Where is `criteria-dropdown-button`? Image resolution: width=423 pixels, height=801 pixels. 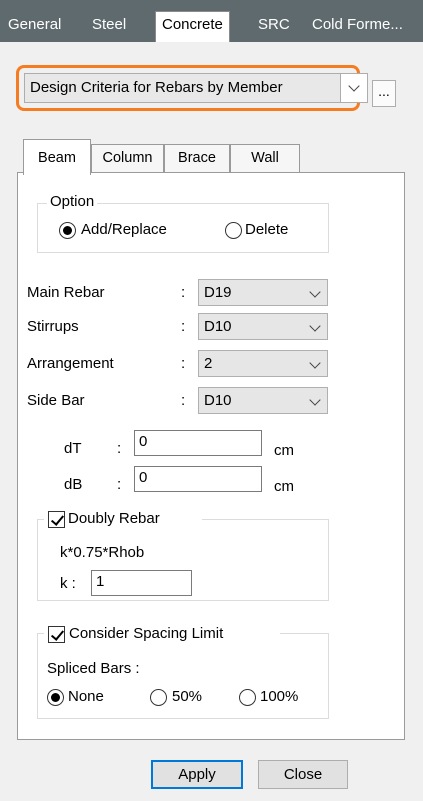 criteria-dropdown-button is located at coordinates (354, 88).